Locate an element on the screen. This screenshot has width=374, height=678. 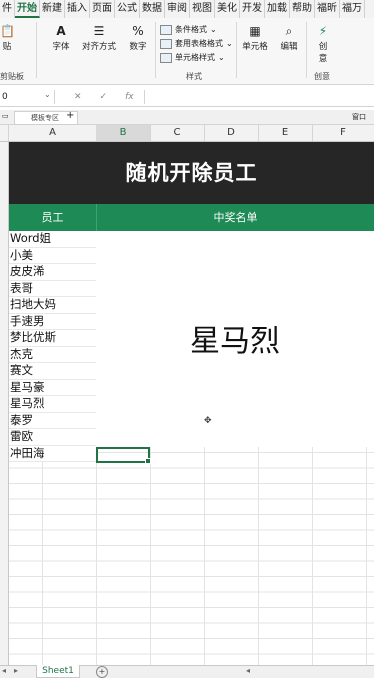
employee-cell: 手速男 is located at coordinates (52, 322).